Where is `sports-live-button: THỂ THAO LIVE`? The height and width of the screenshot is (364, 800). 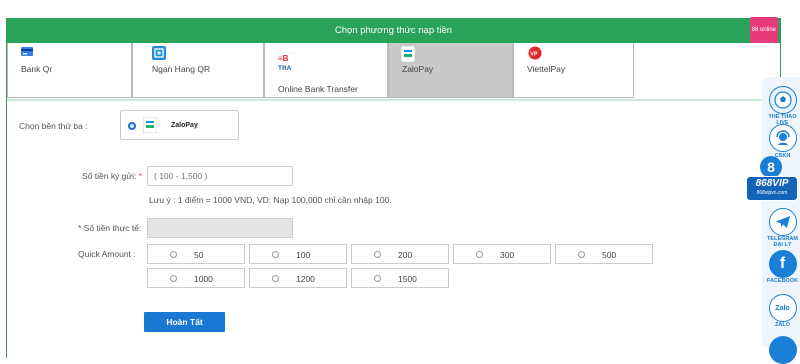 sports-live-button: THỂ THAO LIVE is located at coordinates (782, 106).